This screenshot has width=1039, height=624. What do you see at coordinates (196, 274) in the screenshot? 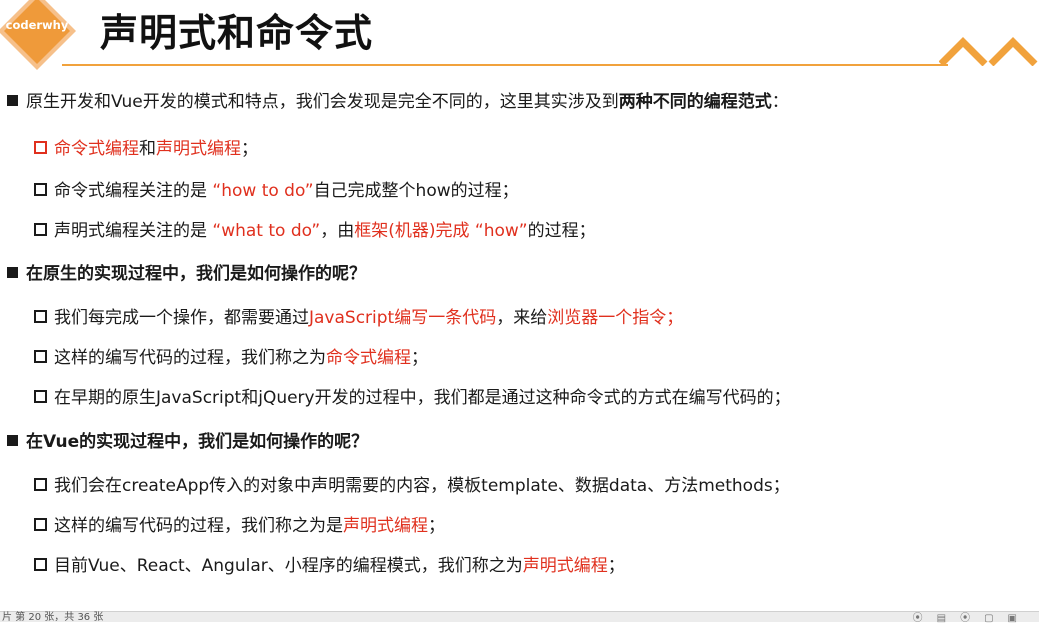
I see `bold-text: 在原生的实现过程中，我们是如何操作的呢？` at bounding box center [196, 274].